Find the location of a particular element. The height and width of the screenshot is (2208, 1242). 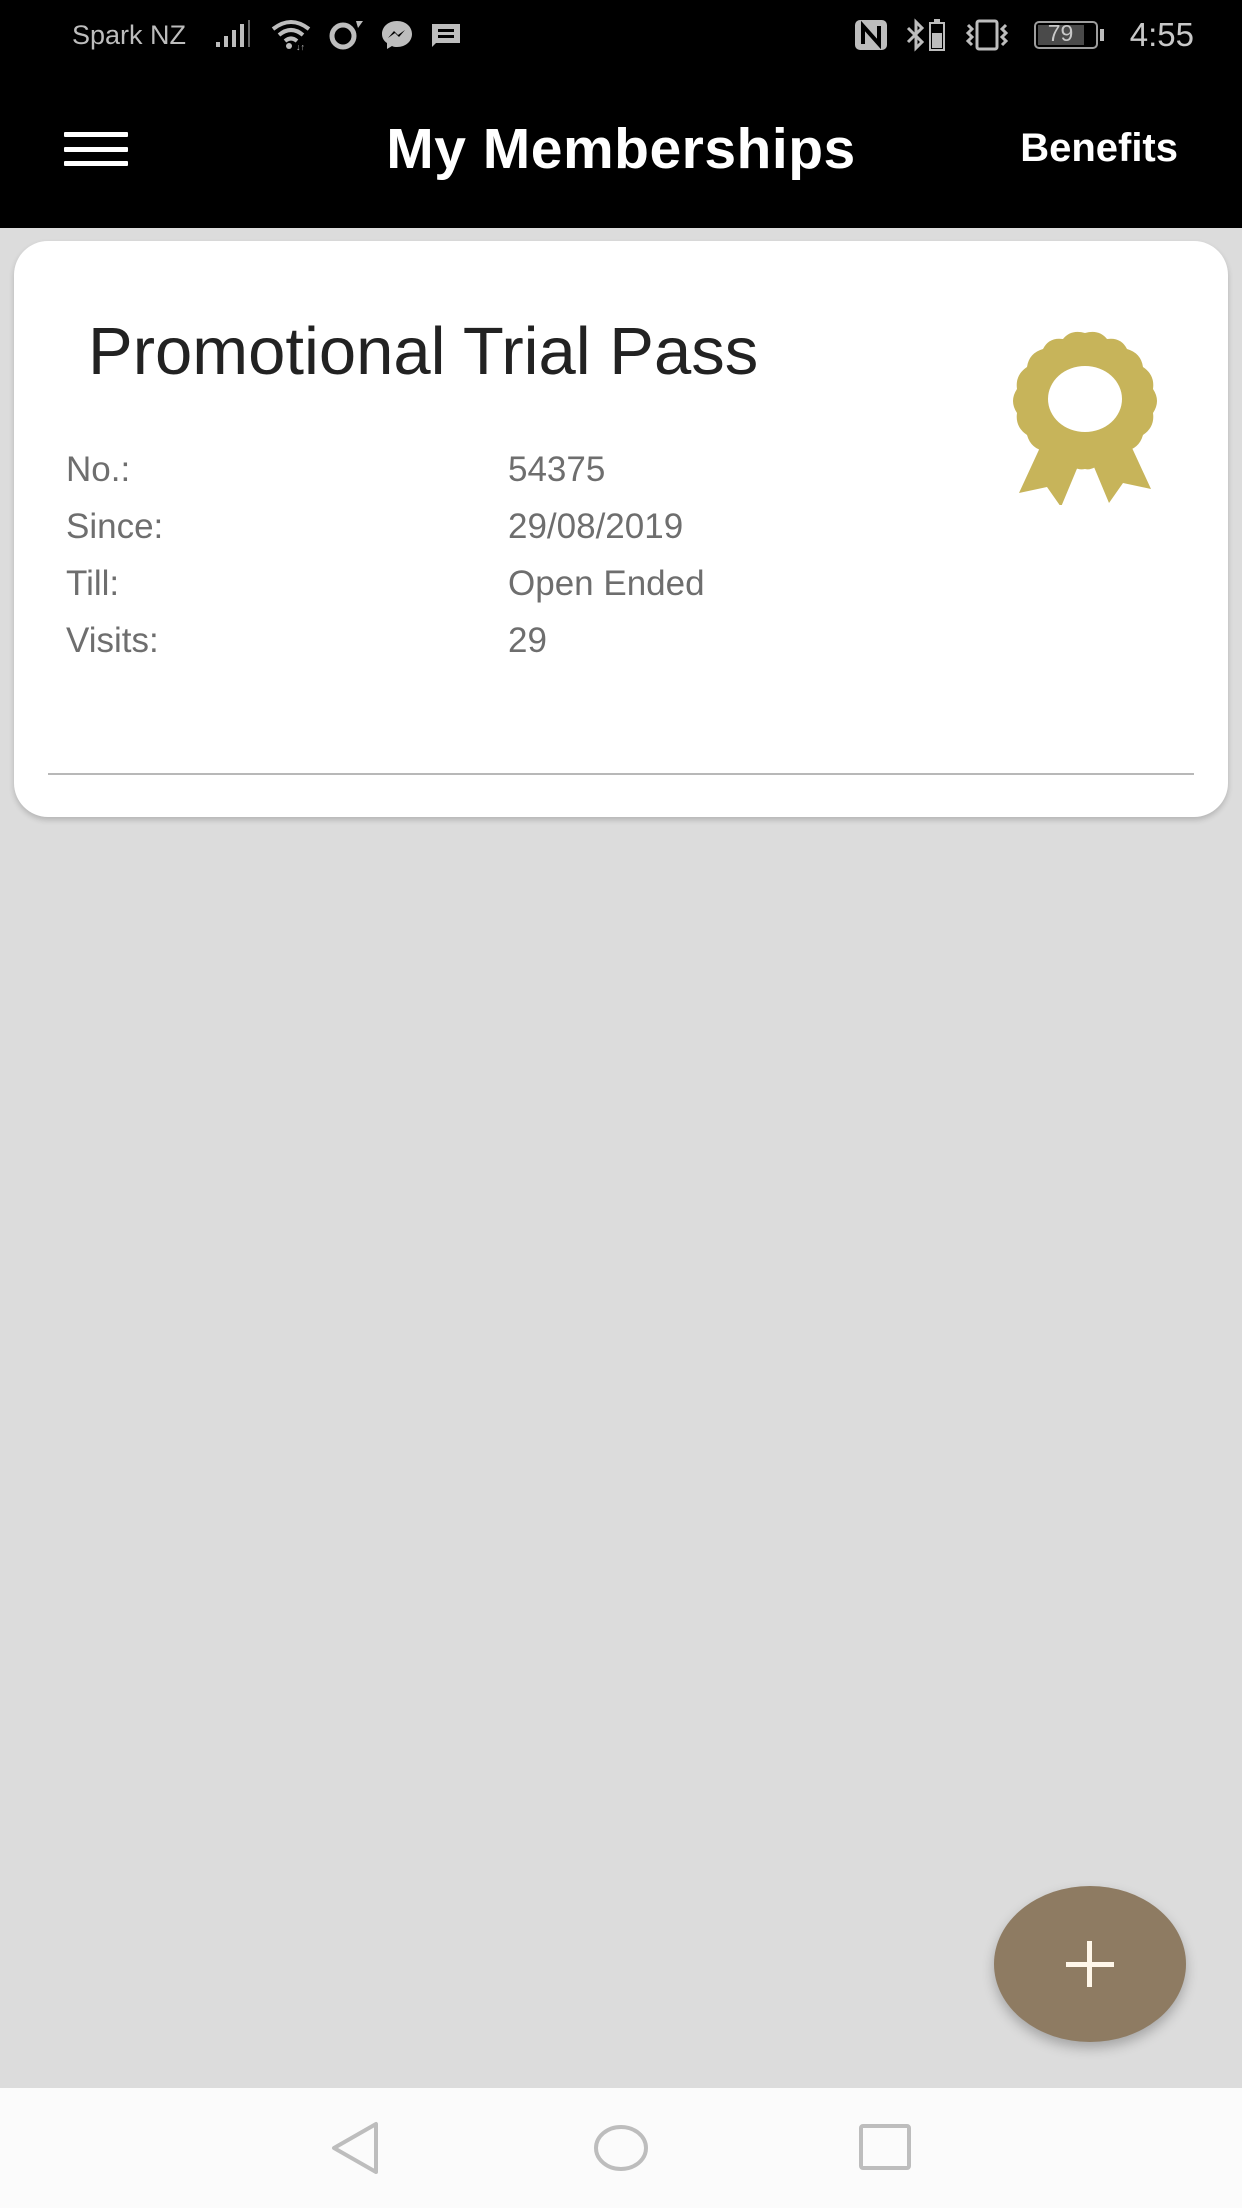

status-right: 79 4:55 is located at coordinates (1024, 35).